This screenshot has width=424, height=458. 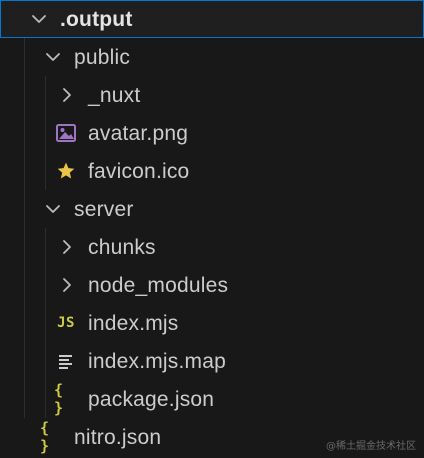 I want to click on tree-item-nuxt-folder: _nuxt, so click(x=212, y=95).